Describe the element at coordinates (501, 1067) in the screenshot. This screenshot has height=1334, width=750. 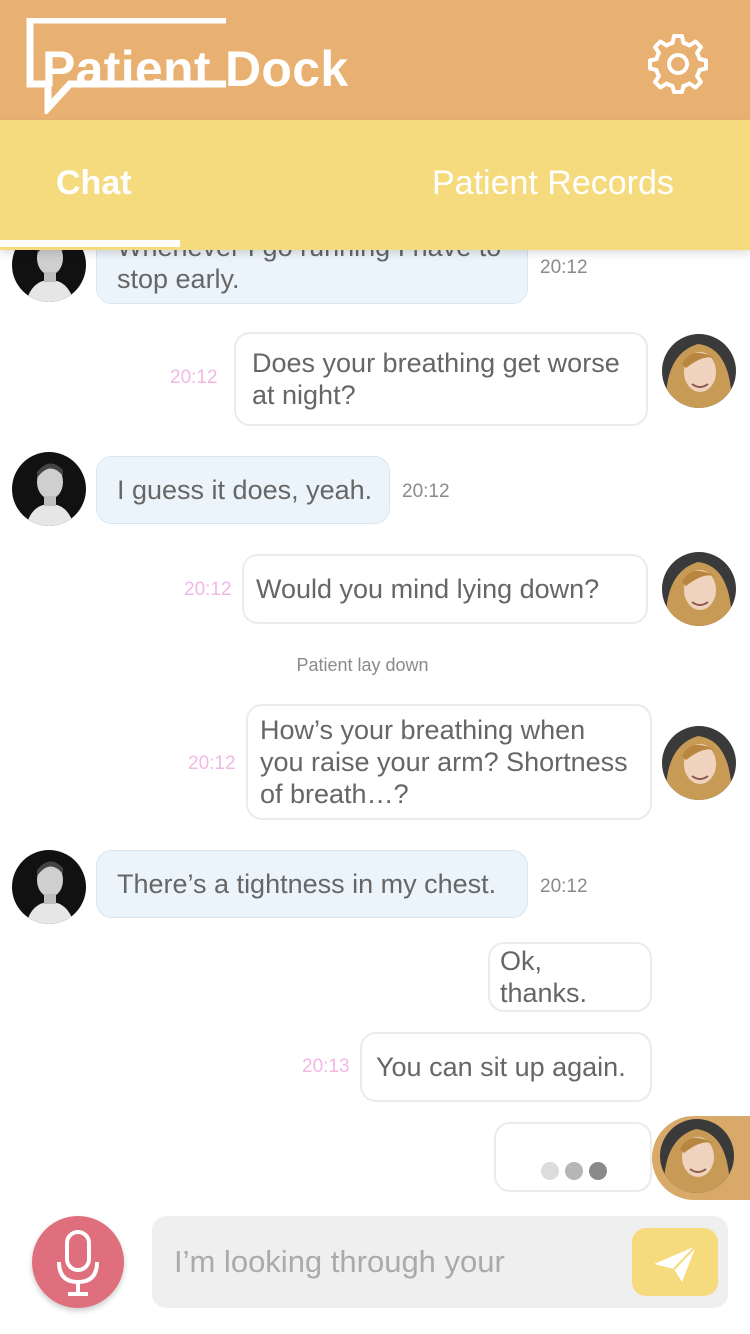
I see `message-text: You can sit up again.` at that location.